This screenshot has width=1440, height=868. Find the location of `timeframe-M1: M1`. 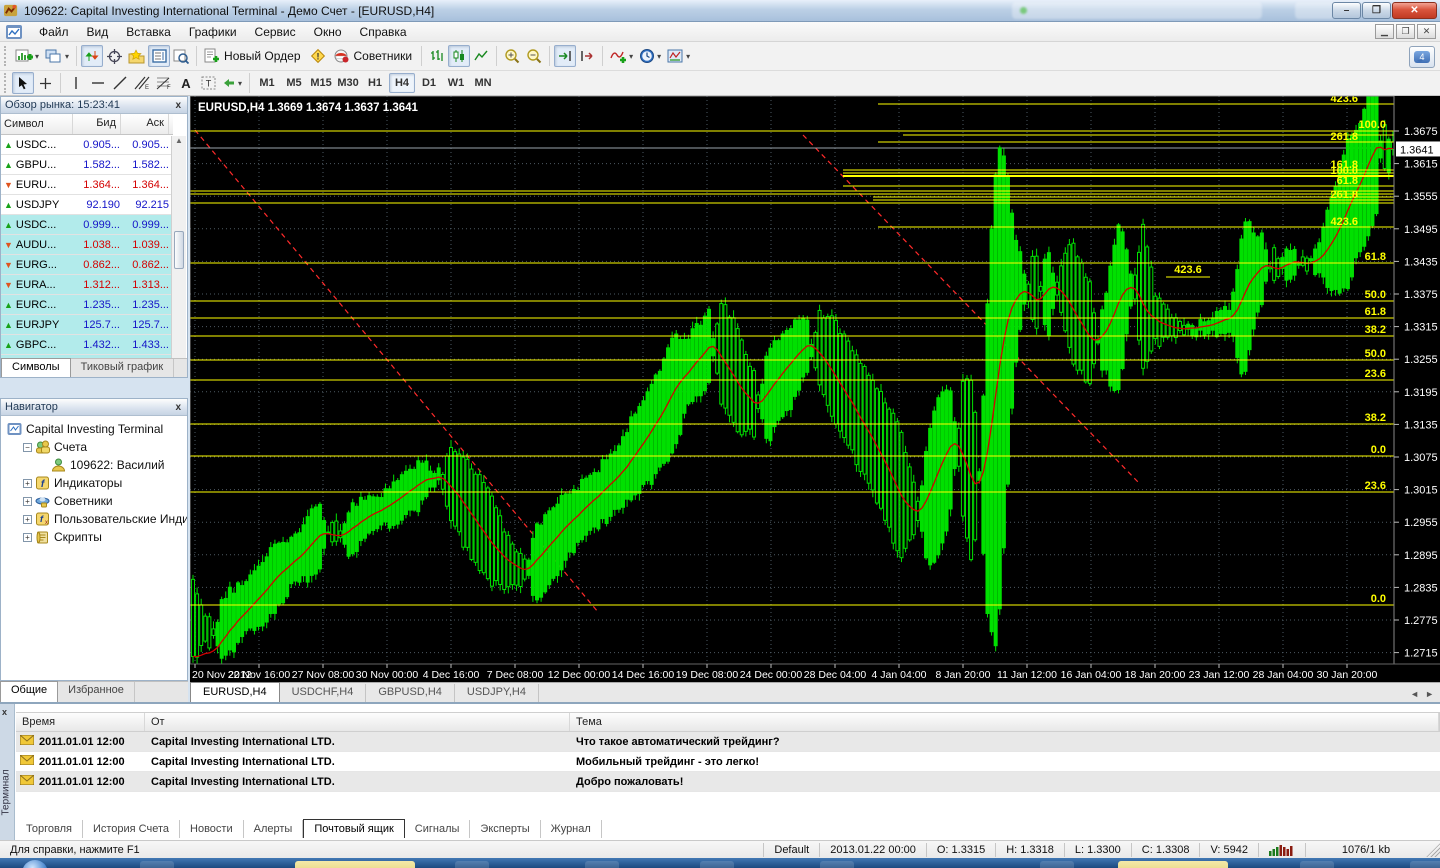

timeframe-M1: M1 is located at coordinates (267, 83).